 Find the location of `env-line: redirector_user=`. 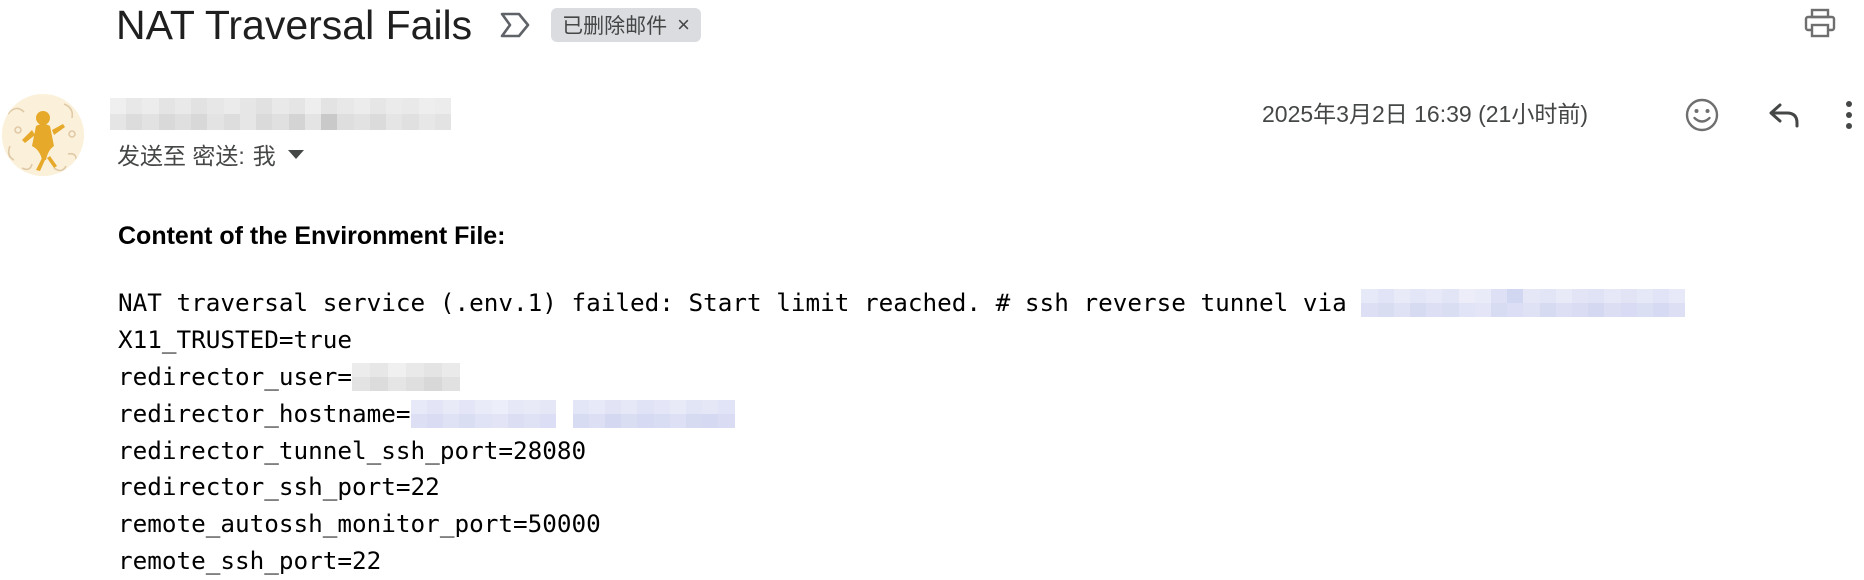

env-line: redirector_user= is located at coordinates (901, 377).